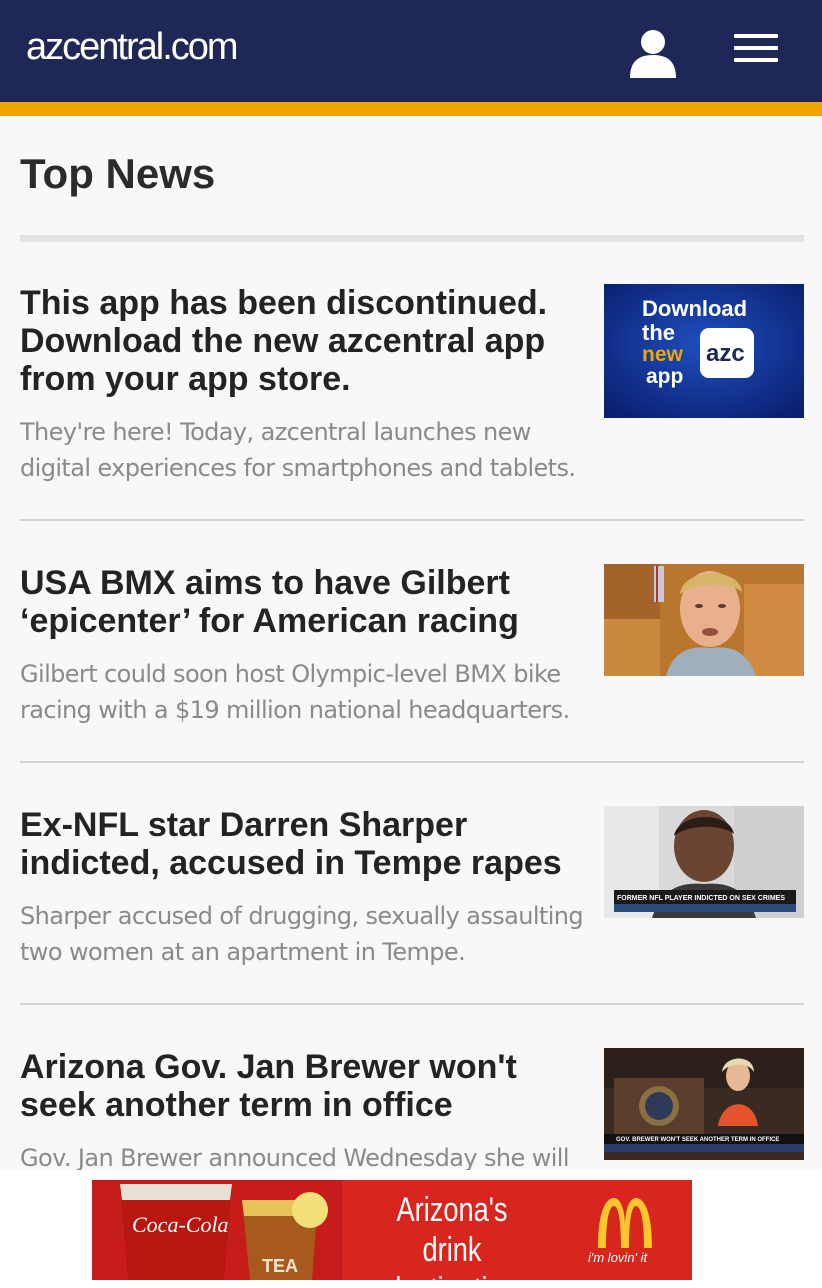 Image resolution: width=822 pixels, height=1288 pixels. Describe the element at coordinates (653, 53) in the screenshot. I see `user-icon` at that location.